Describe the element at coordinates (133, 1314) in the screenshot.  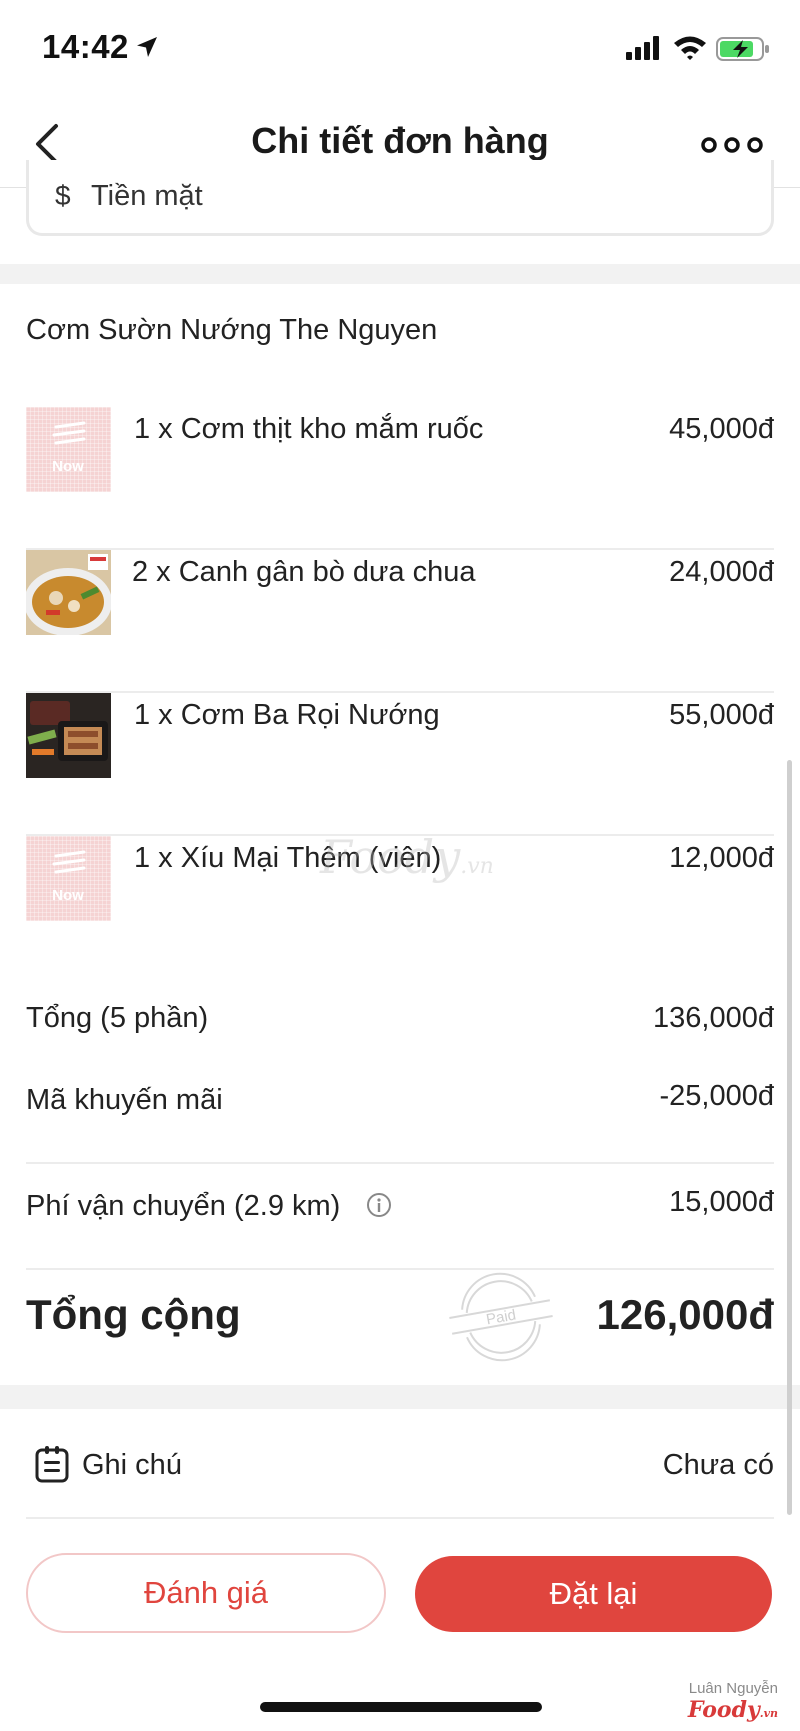
I see `total-label: Tổng cộng` at that location.